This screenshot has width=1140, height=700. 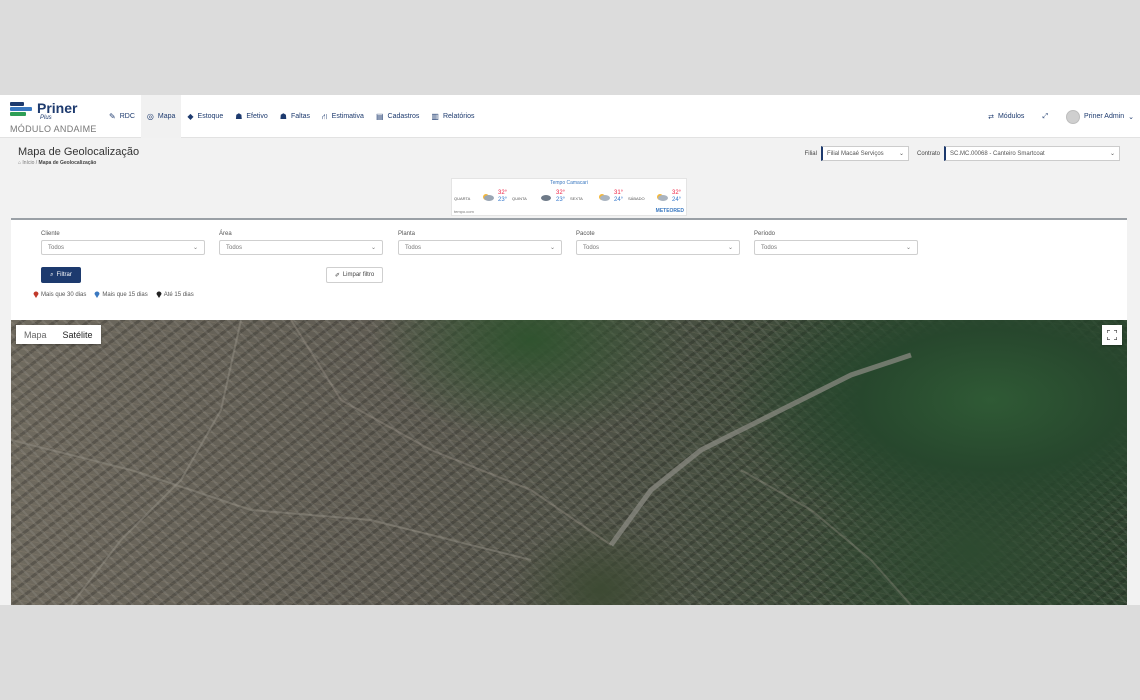 What do you see at coordinates (598, 198) in the screenshot?
I see `weather-day: SEXTA 31° 24°` at bounding box center [598, 198].